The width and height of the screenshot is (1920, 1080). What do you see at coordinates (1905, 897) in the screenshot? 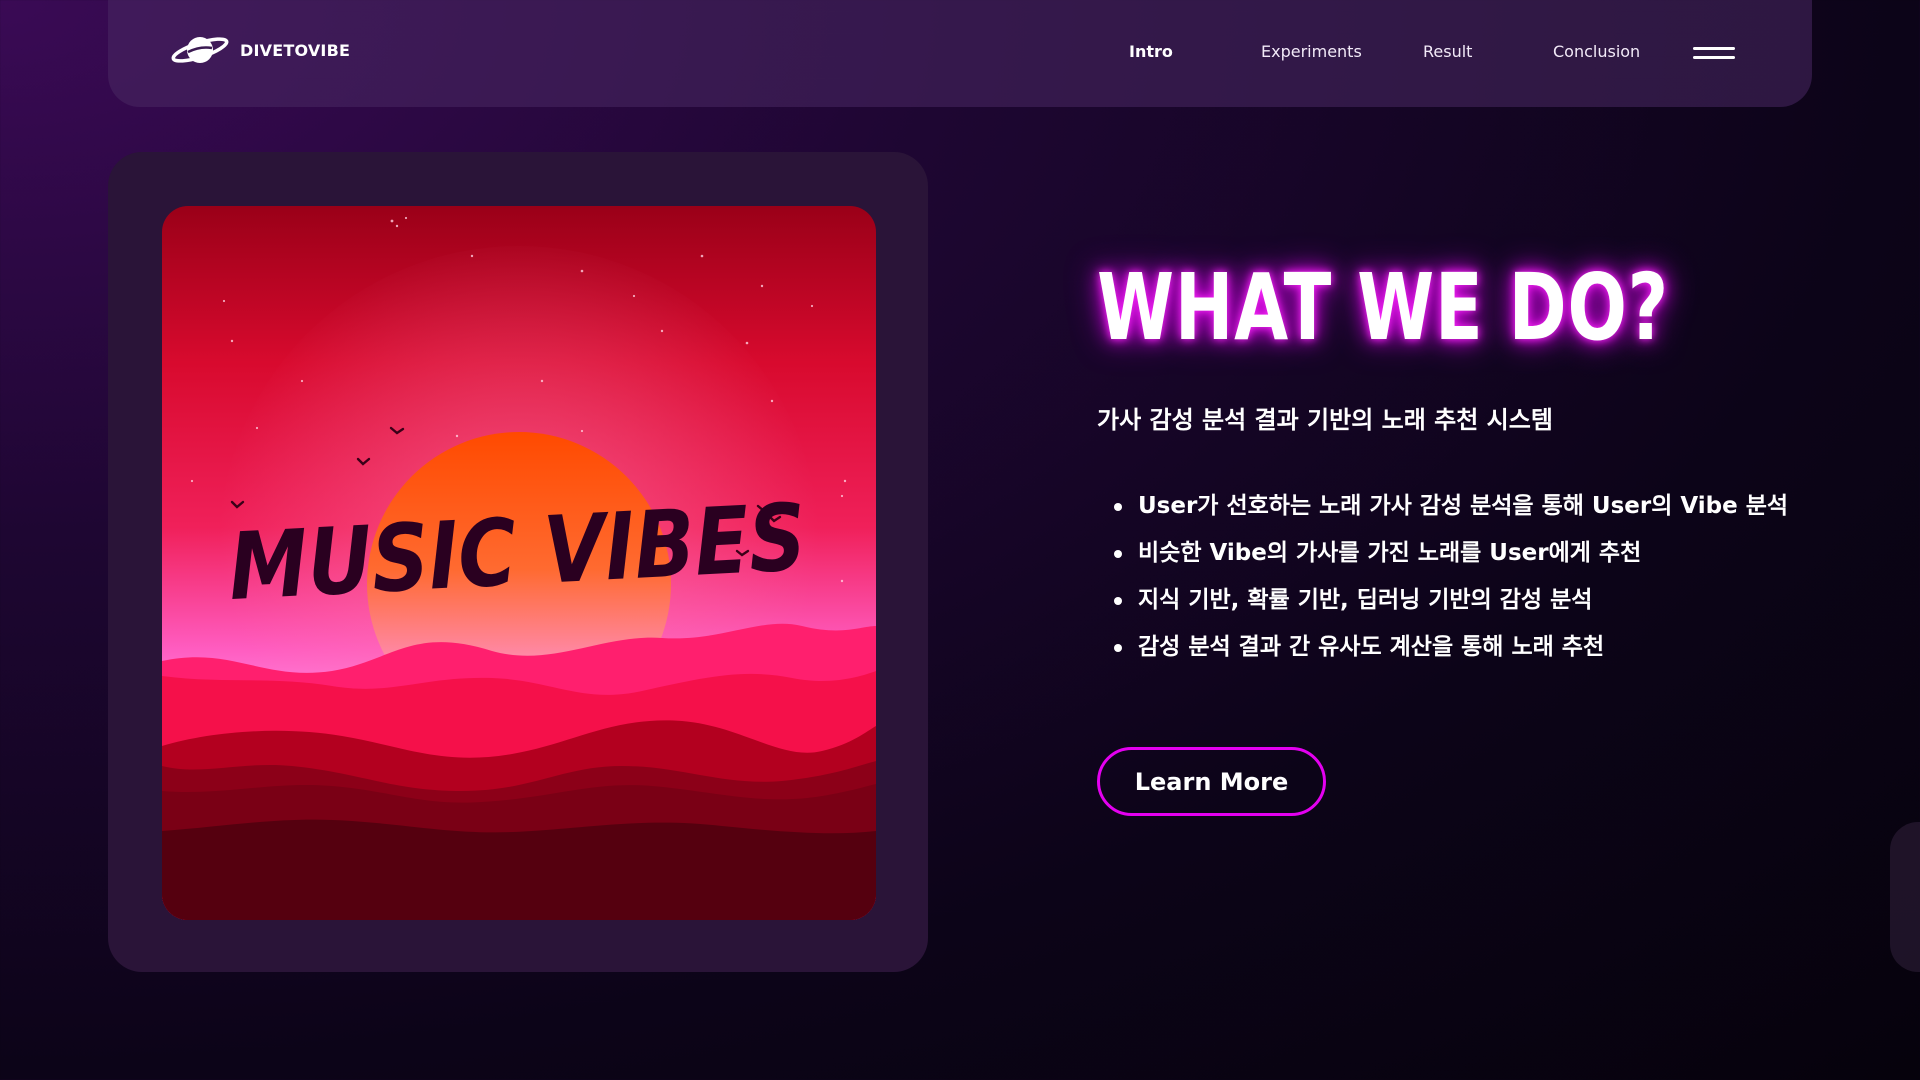
I see `side-panel-tab` at bounding box center [1905, 897].